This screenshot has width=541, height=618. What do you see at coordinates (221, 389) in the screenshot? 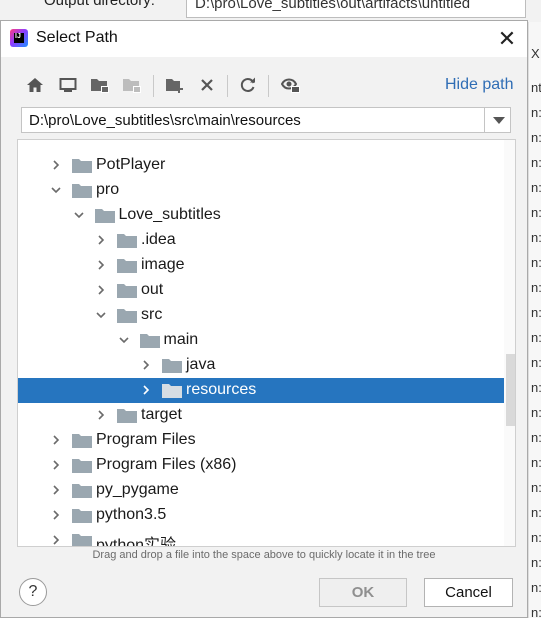
I see `tree-row-label: resources` at bounding box center [221, 389].